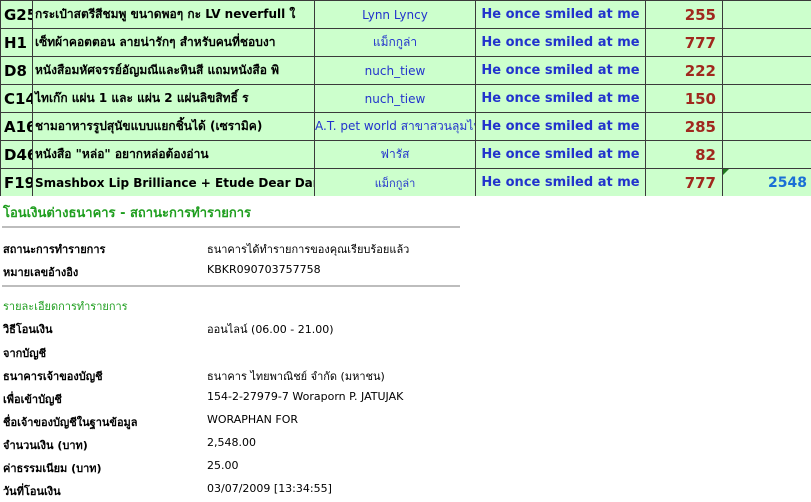  What do you see at coordinates (684, 14) in the screenshot?
I see `price-cell: 255` at bounding box center [684, 14].